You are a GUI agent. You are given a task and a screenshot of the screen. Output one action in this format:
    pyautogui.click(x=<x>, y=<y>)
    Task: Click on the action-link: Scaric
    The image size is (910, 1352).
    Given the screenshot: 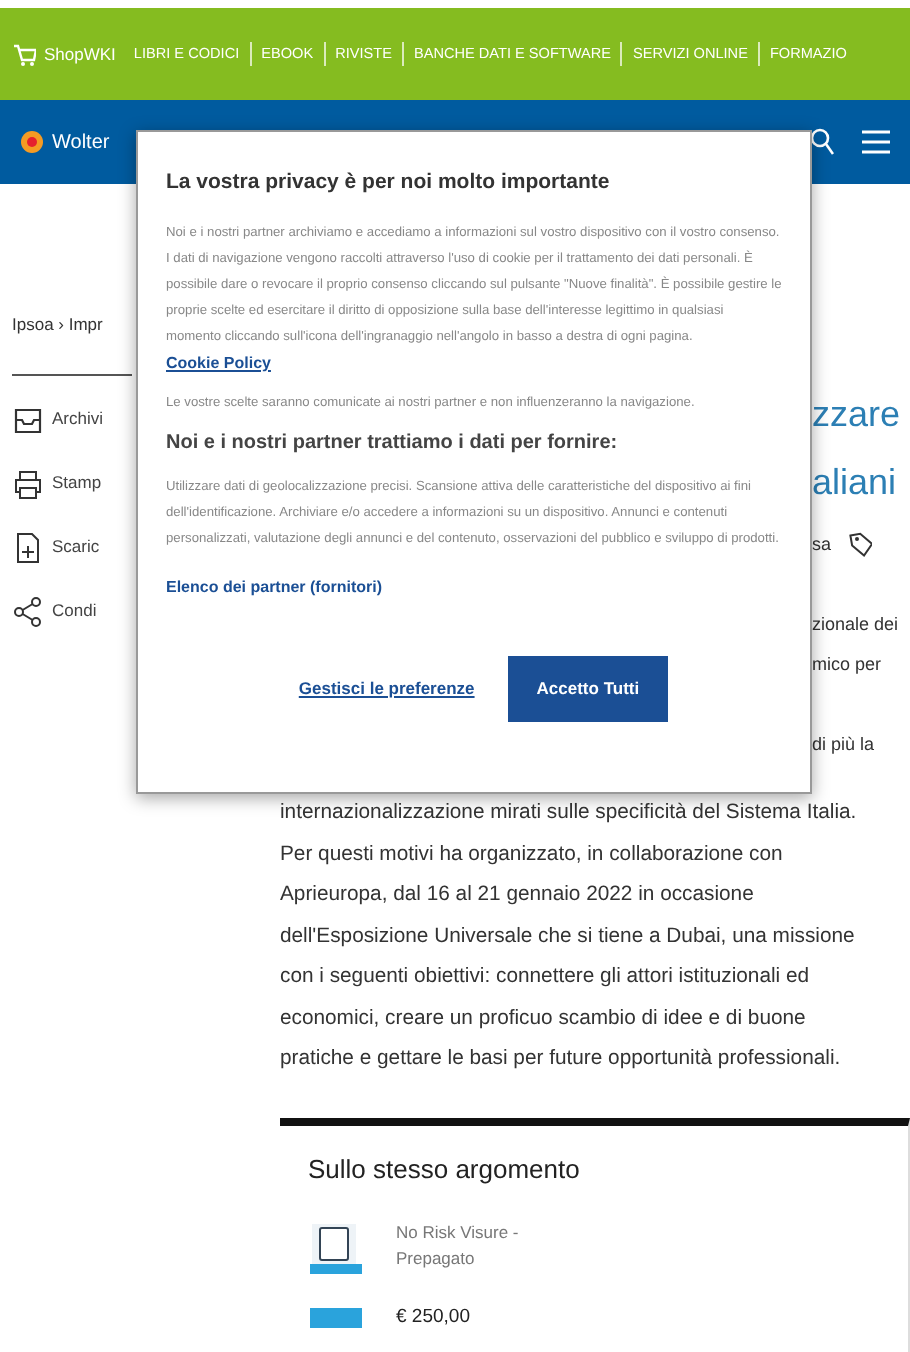 What is the action you would take?
    pyautogui.click(x=76, y=547)
    